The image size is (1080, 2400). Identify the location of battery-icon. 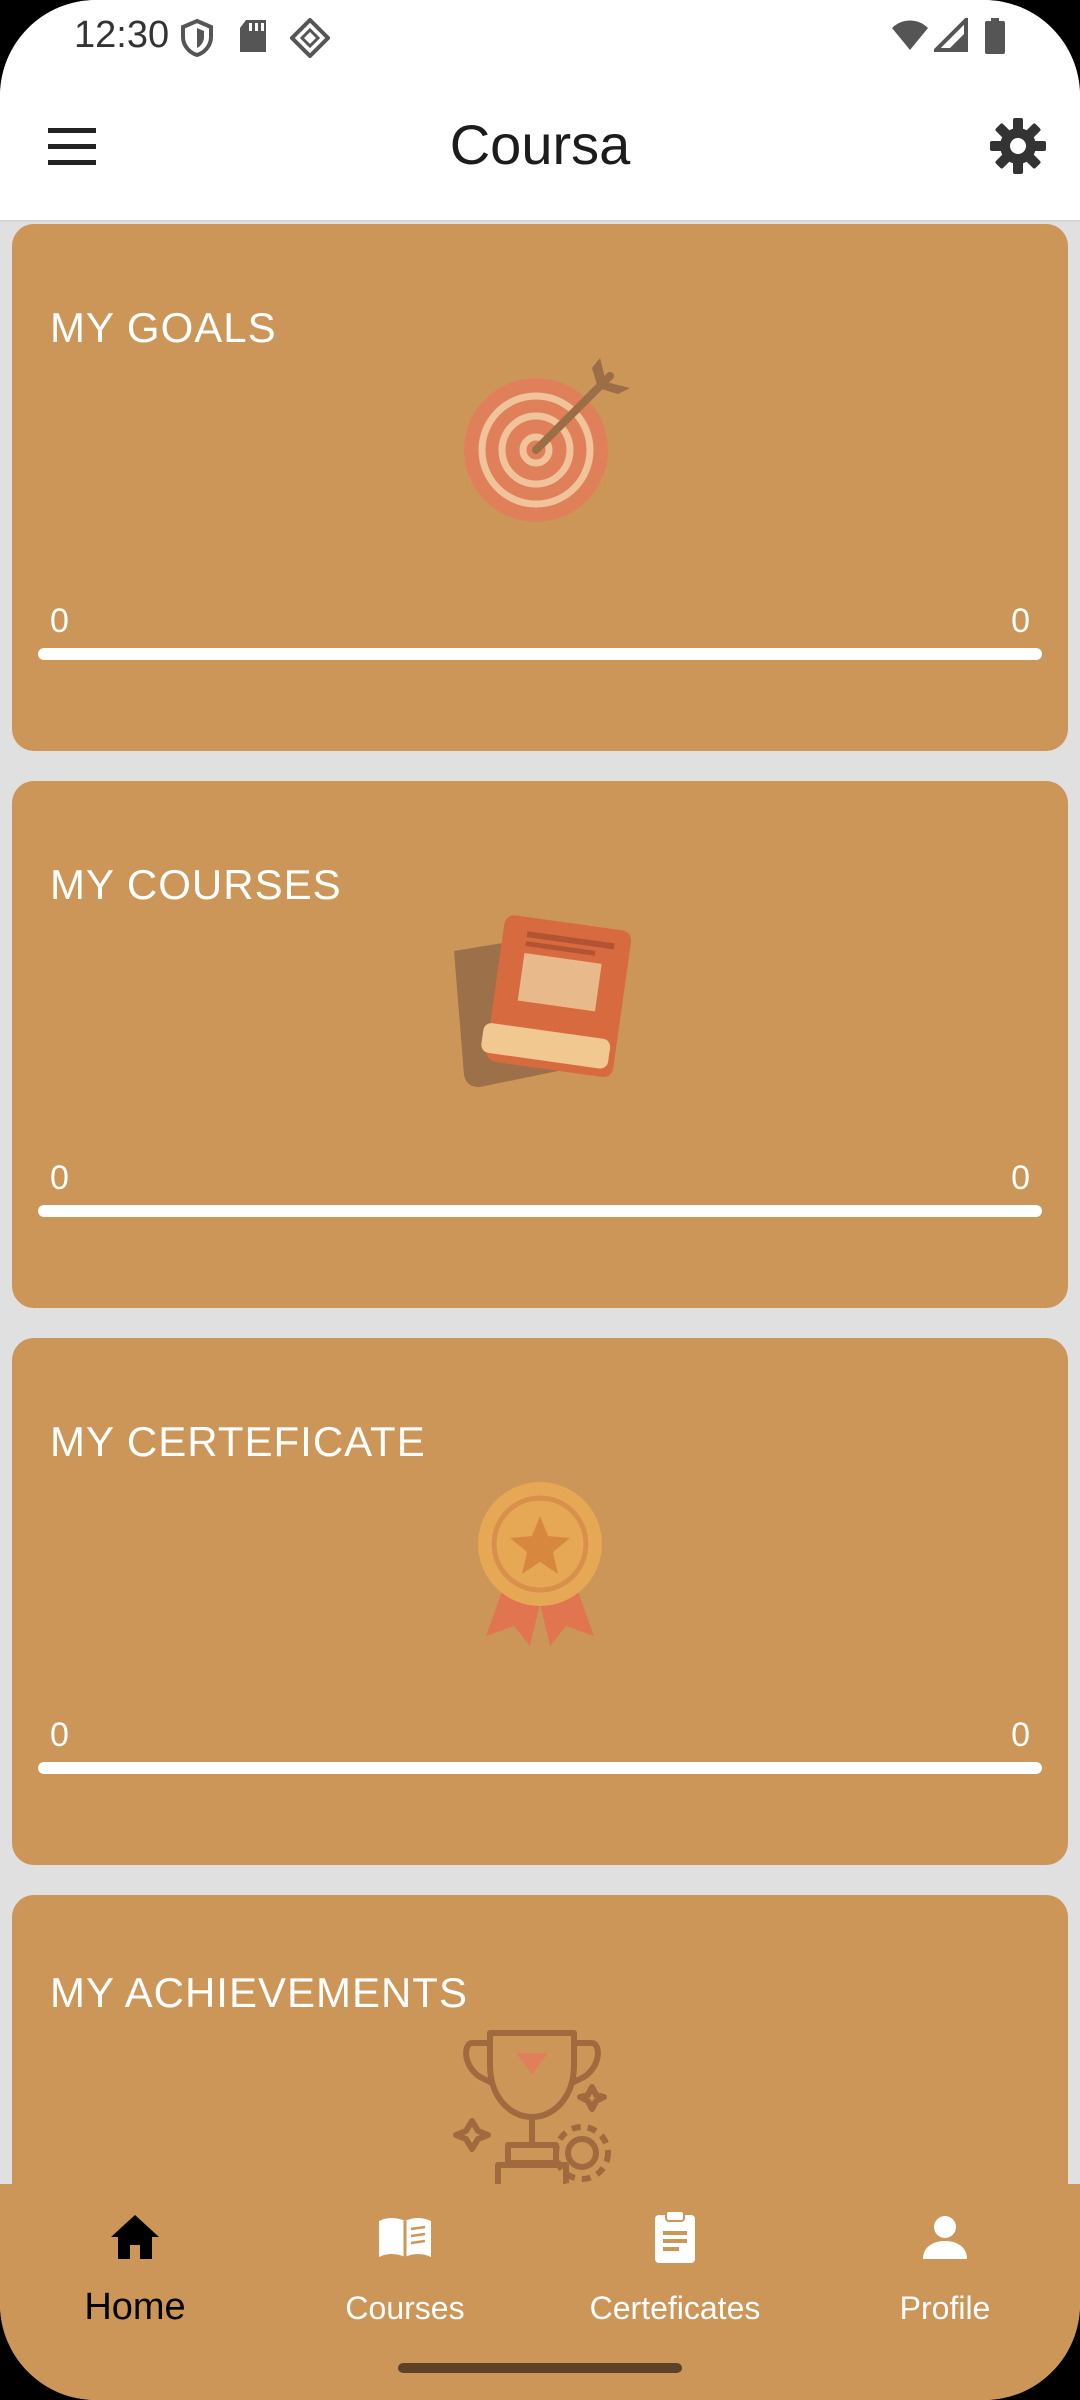
(995, 36).